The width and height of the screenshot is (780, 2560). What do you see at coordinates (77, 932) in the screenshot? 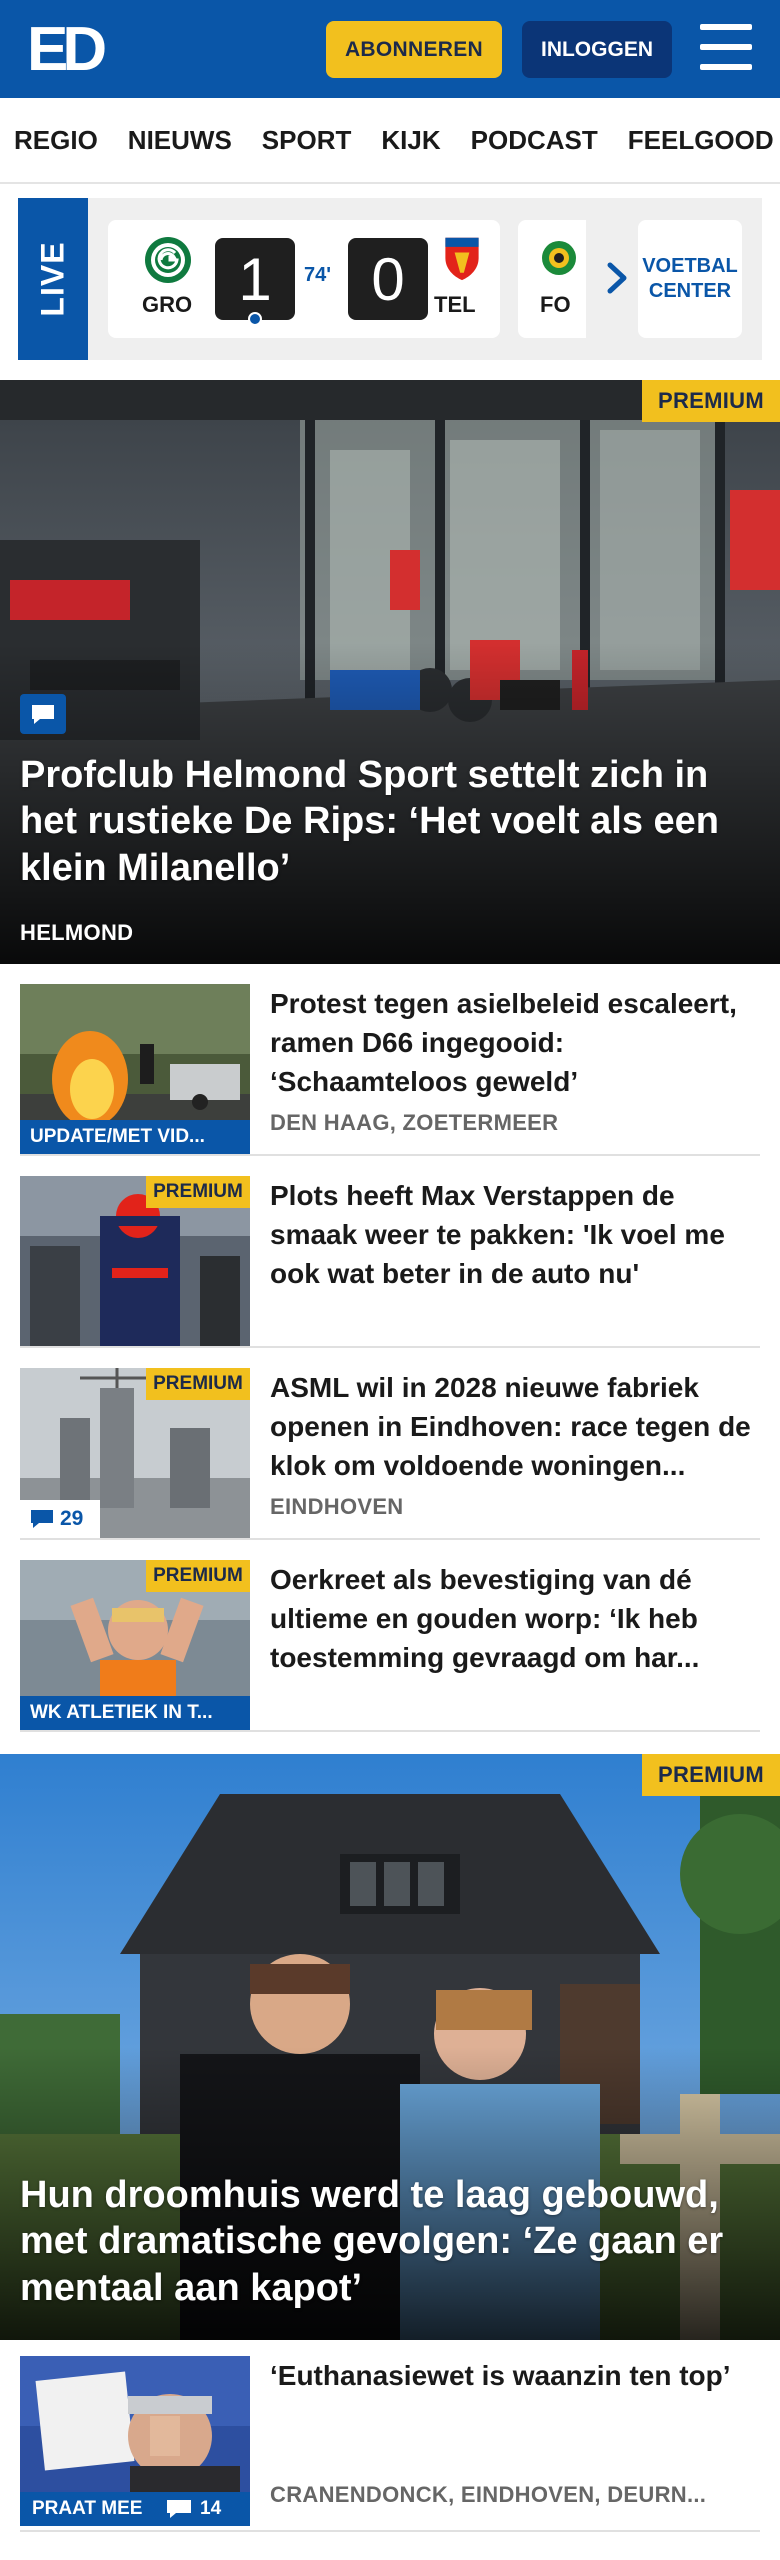
I see `hero-location: HELMOND` at bounding box center [77, 932].